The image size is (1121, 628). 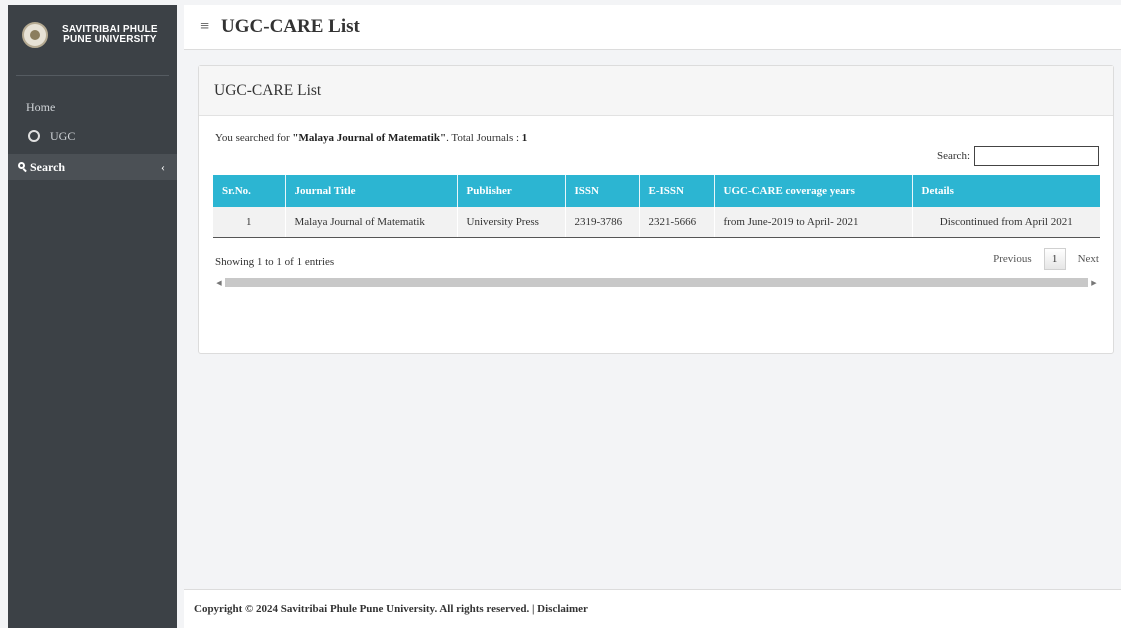 What do you see at coordinates (602, 191) in the screenshot?
I see `column-header-issn: ISSN` at bounding box center [602, 191].